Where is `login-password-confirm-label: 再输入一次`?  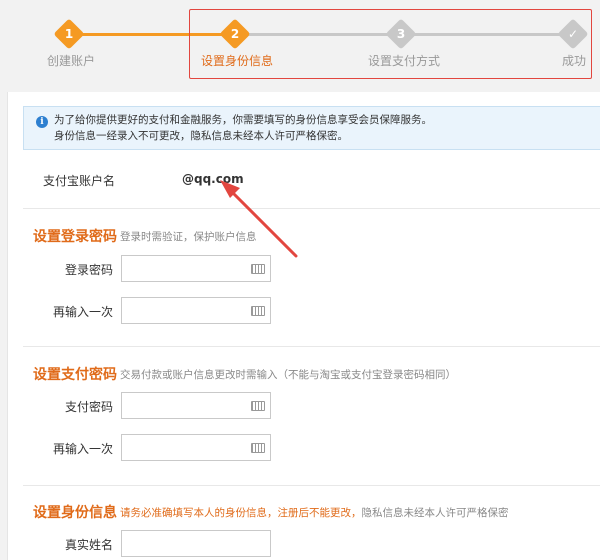
login-password-confirm-label: 再输入一次 is located at coordinates (83, 312).